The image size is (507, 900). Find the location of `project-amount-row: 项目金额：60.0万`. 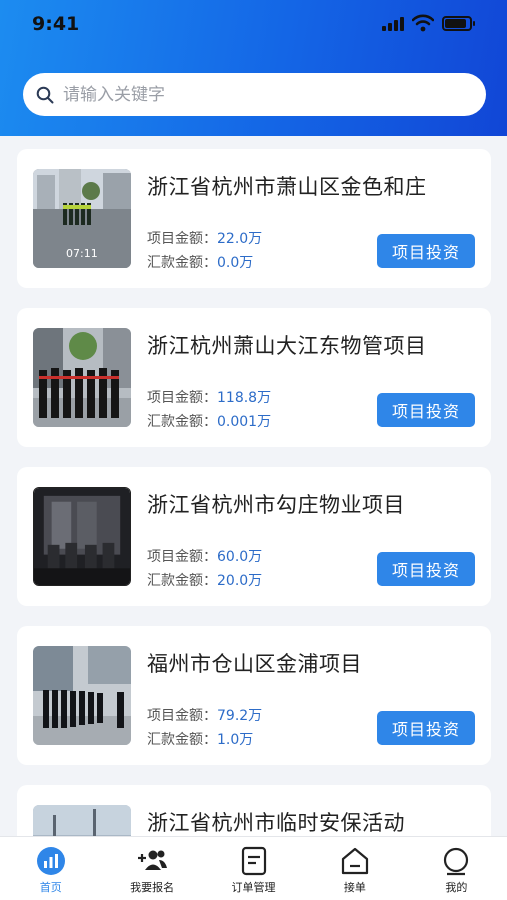

project-amount-row: 项目金额：60.0万 is located at coordinates (204, 556).